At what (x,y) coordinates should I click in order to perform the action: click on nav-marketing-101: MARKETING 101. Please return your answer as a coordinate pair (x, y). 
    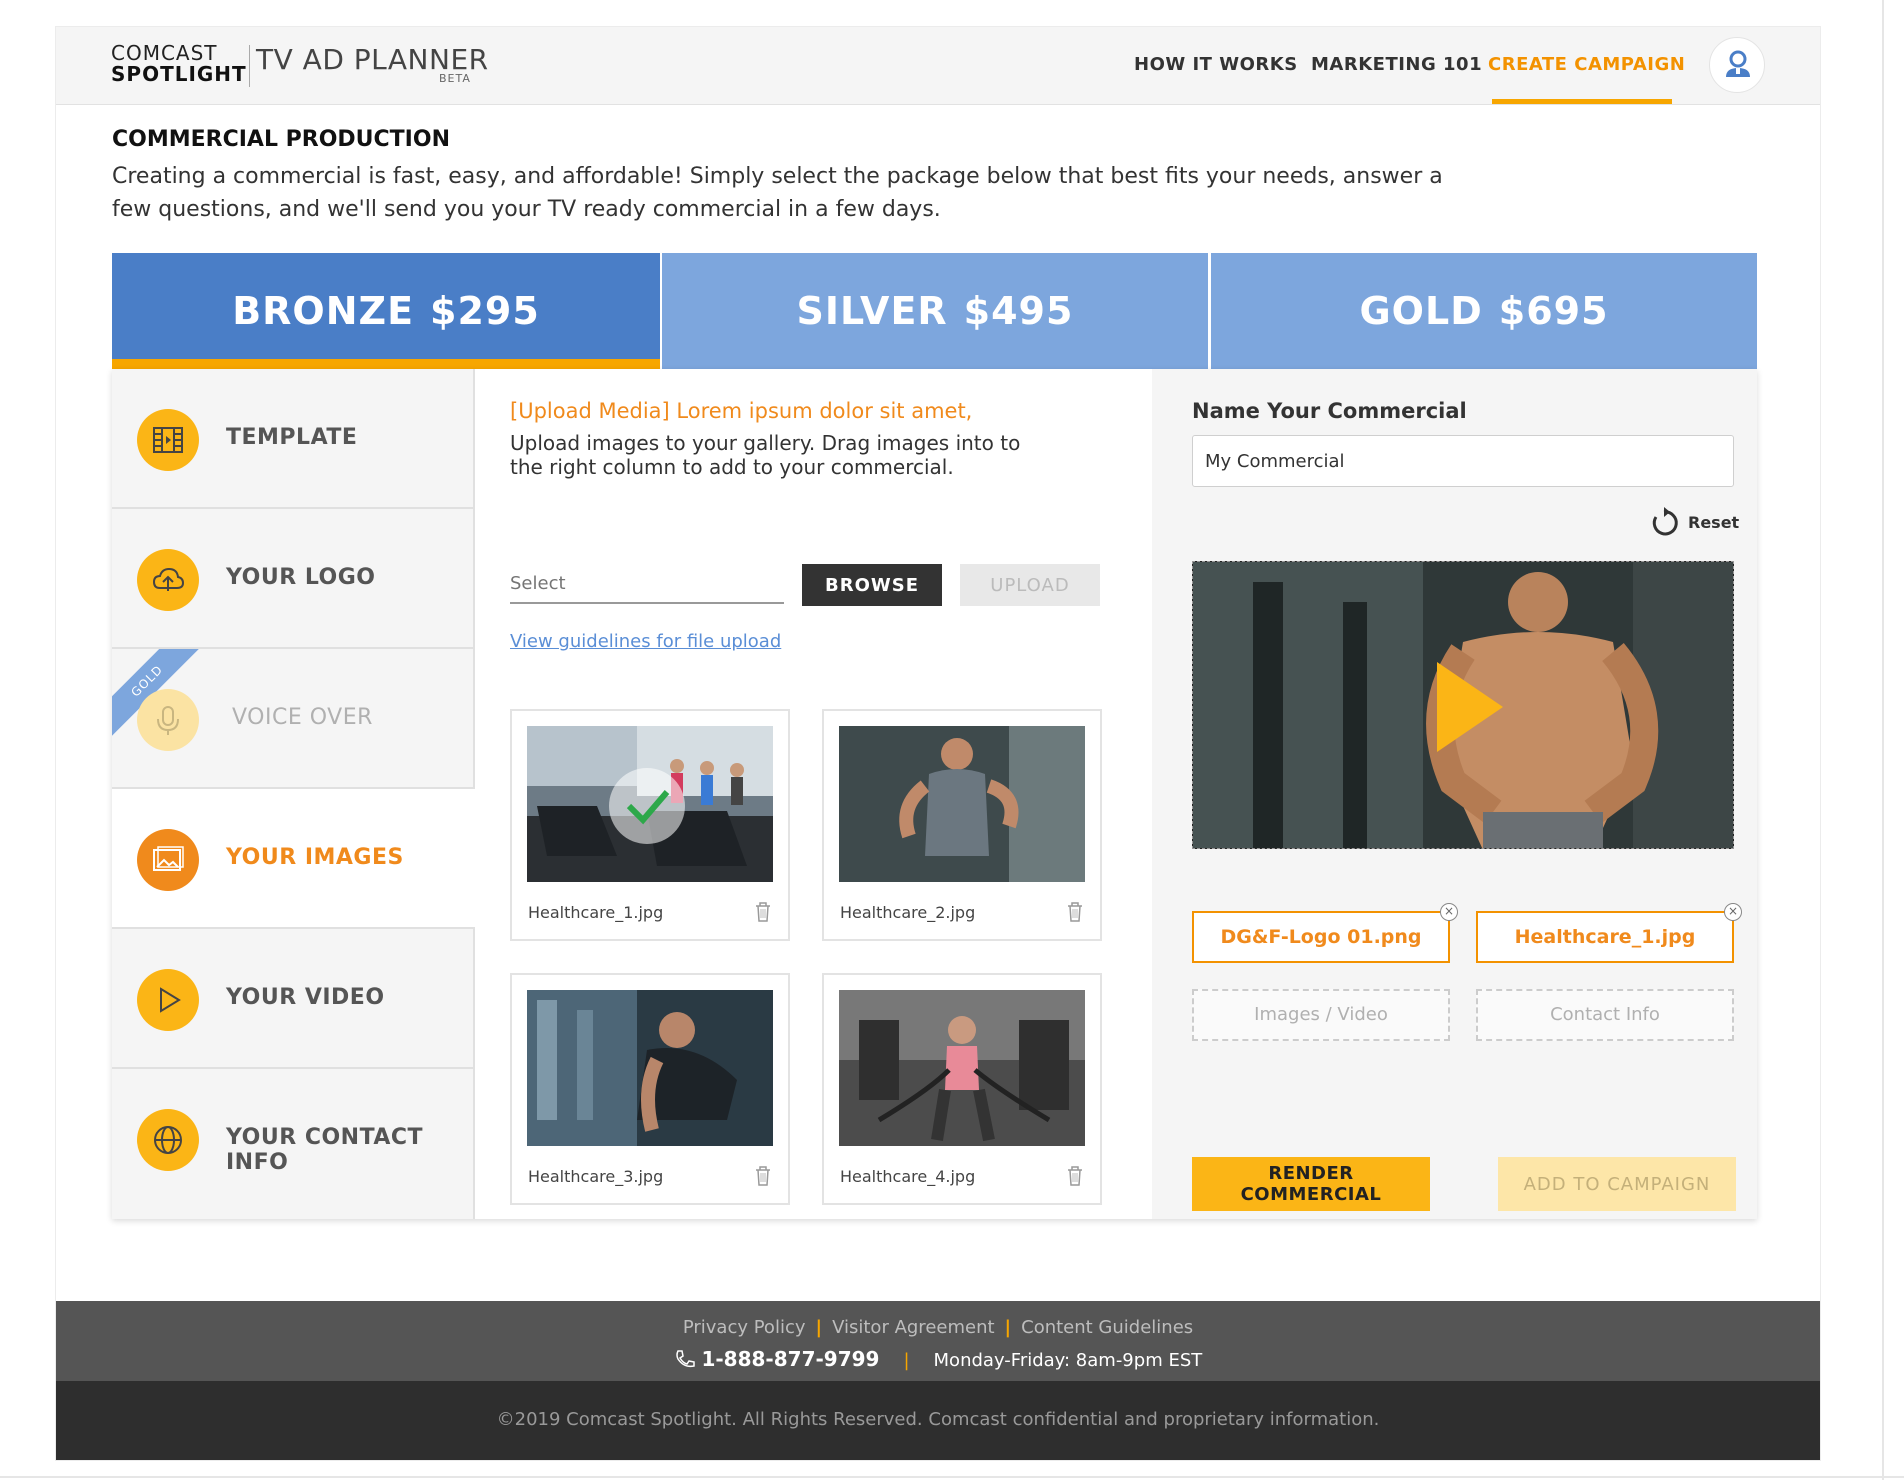
    Looking at the image, I should click on (1396, 64).